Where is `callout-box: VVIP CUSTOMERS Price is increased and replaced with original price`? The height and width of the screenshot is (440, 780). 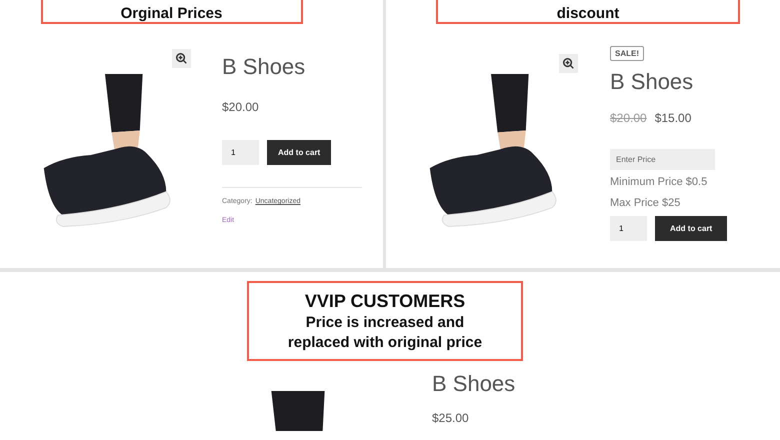 callout-box: VVIP CUSTOMERS Price is increased and replaced with original price is located at coordinates (385, 321).